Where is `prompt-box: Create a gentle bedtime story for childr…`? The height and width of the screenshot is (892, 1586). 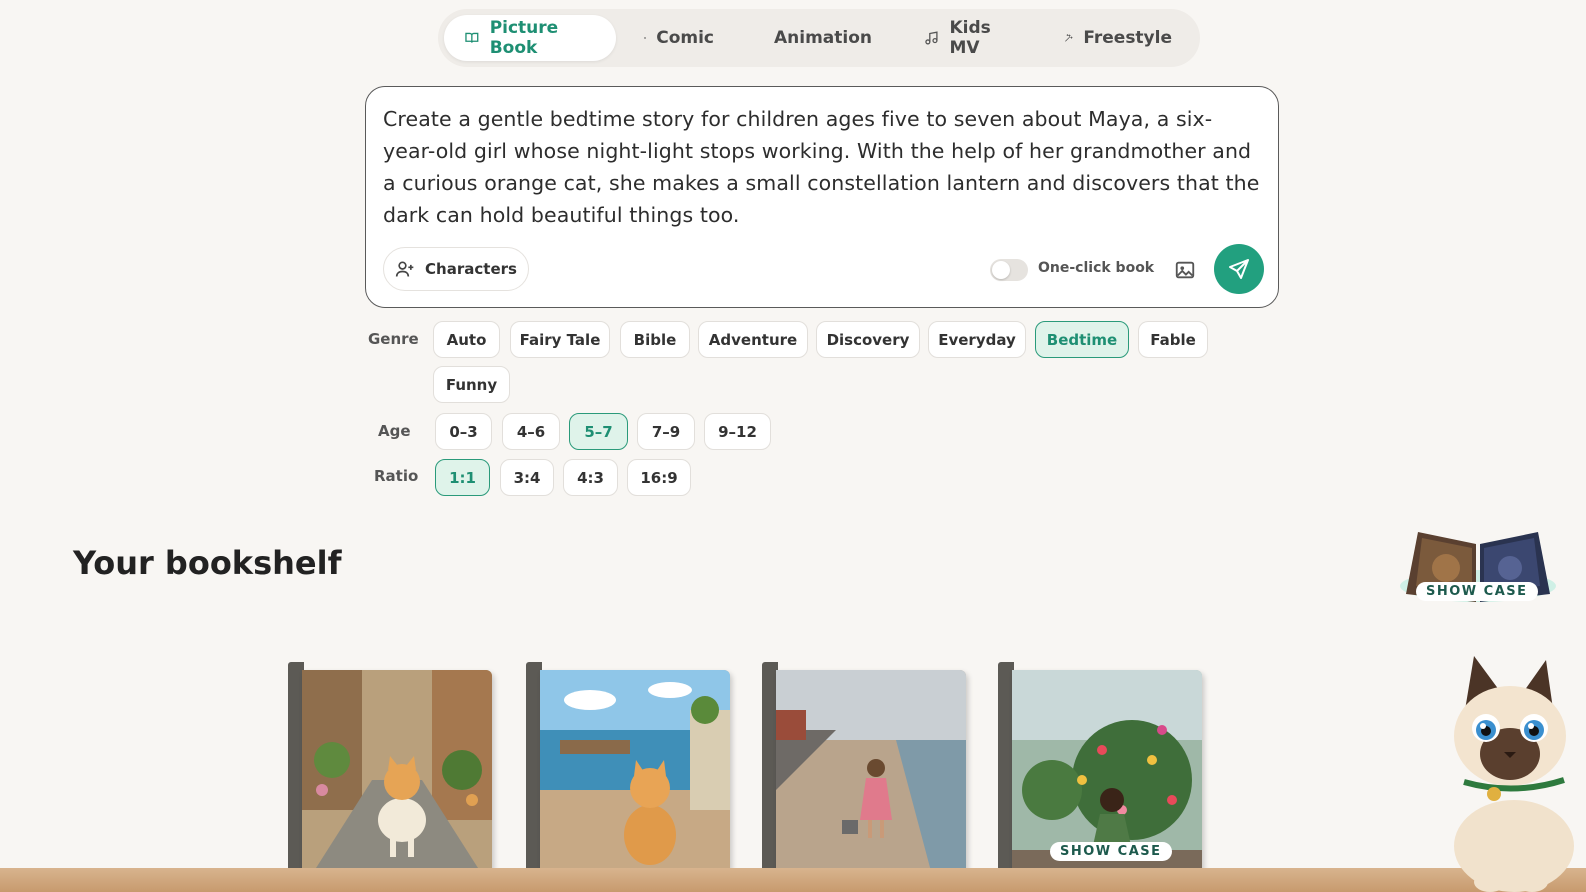
prompt-box: Create a gentle bedtime story for childr… is located at coordinates (822, 197).